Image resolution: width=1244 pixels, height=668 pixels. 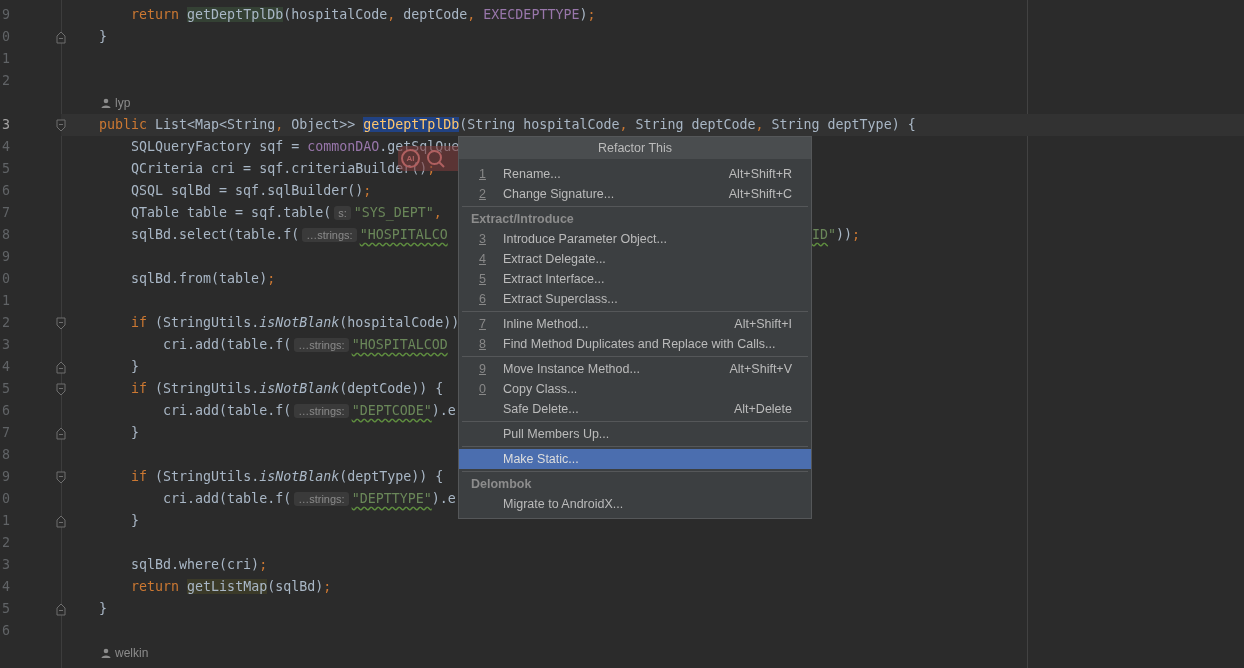 What do you see at coordinates (482, 258) in the screenshot?
I see `mnemonic: 4` at bounding box center [482, 258].